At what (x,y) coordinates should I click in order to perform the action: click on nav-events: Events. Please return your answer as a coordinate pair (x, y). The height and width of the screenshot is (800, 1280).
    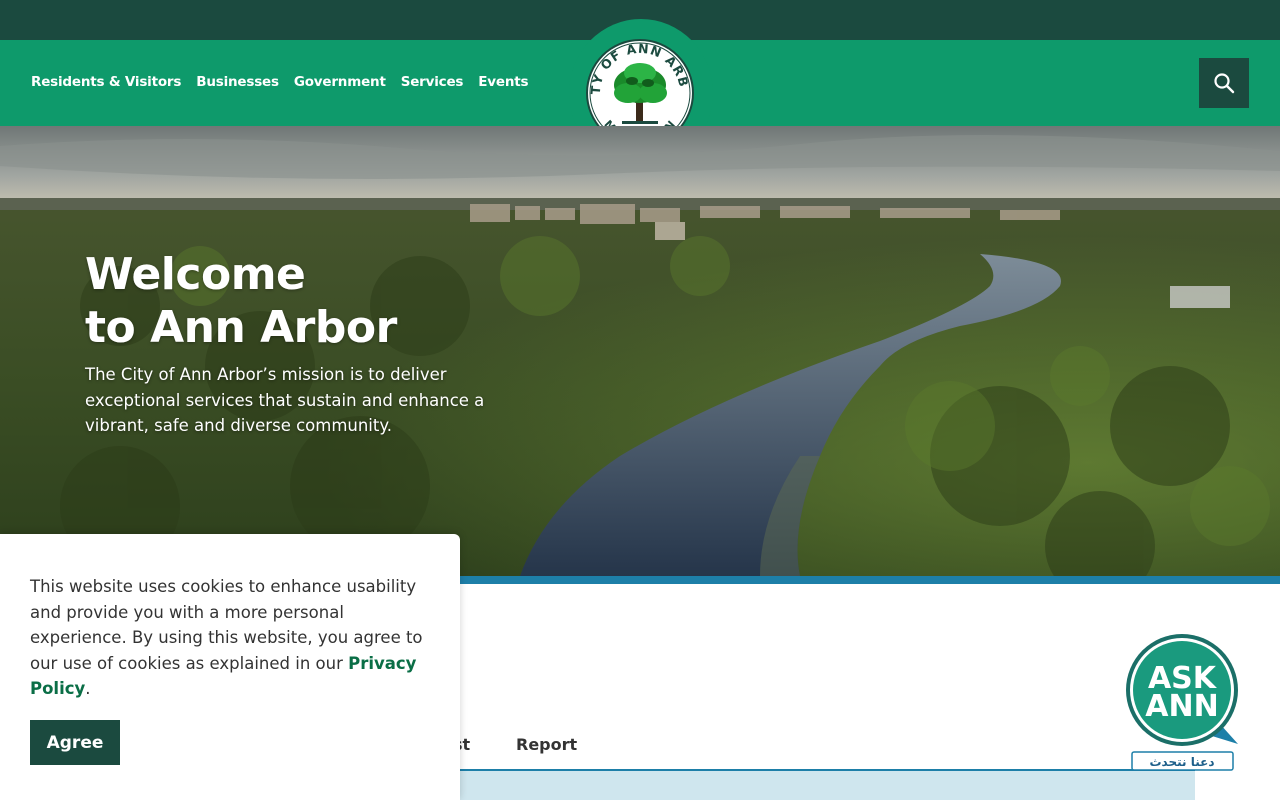
    Looking at the image, I should click on (503, 82).